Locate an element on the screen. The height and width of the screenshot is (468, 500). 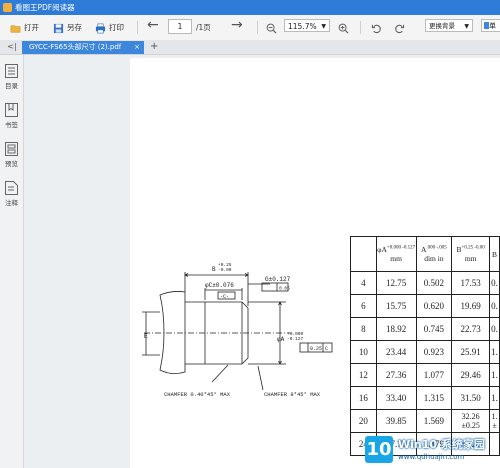
table-cell: 33.40 is located at coordinates (396, 398).